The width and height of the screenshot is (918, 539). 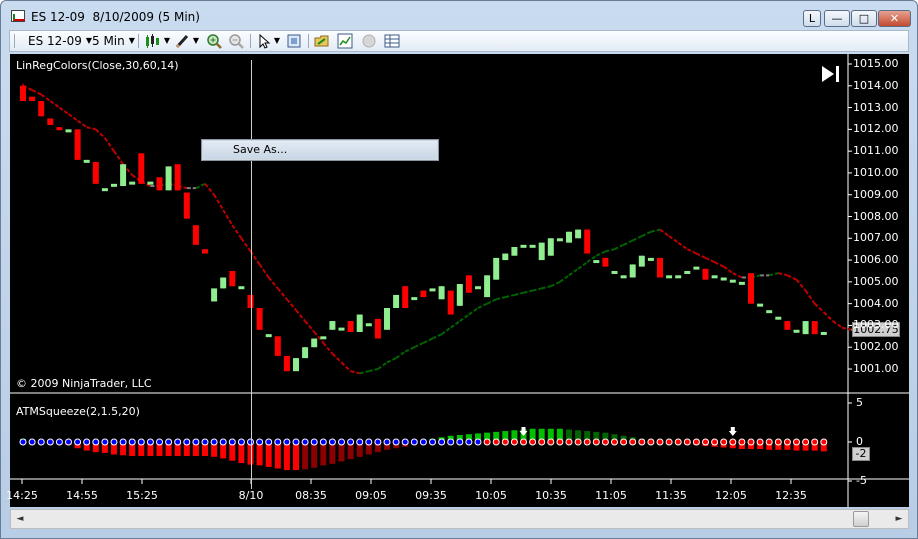 What do you see at coordinates (876, 216) in the screenshot?
I see `price-tick-label: 1008.00` at bounding box center [876, 216].